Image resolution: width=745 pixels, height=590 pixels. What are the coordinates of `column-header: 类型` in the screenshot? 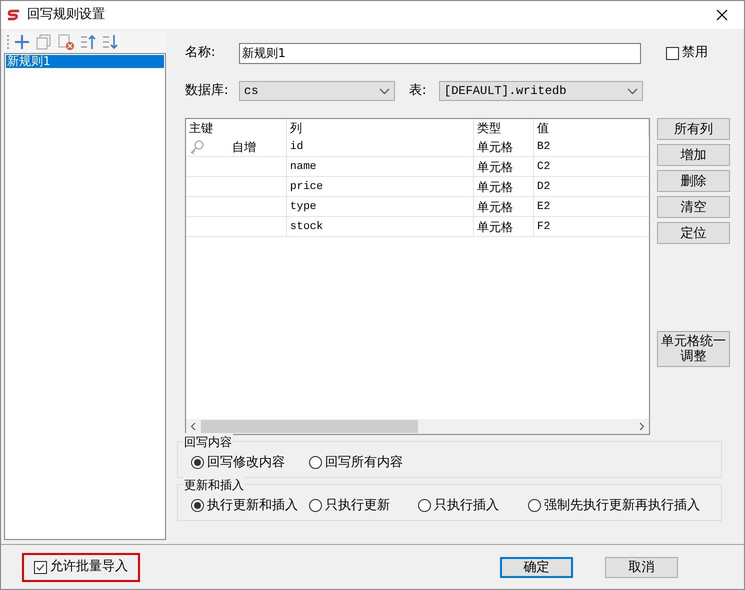 It's located at (504, 128).